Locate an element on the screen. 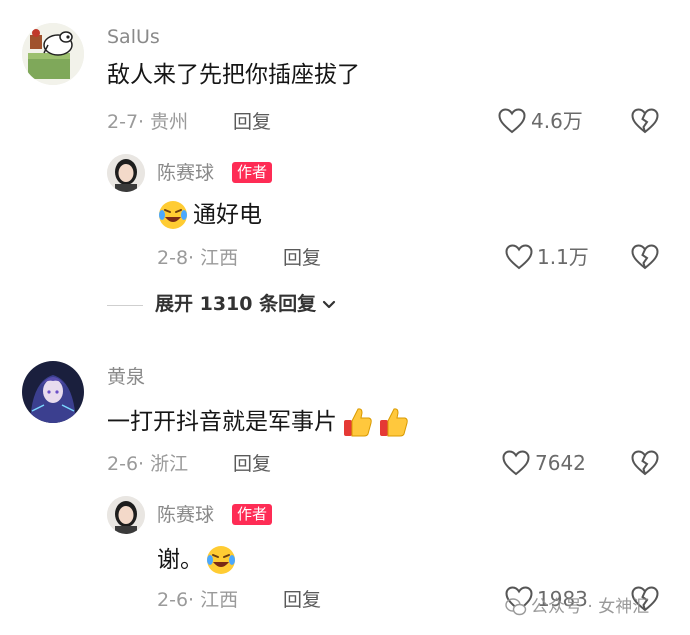 The width and height of the screenshot is (690, 635). comment-text-row: 一打开抖音就是军事片 is located at coordinates (259, 422).